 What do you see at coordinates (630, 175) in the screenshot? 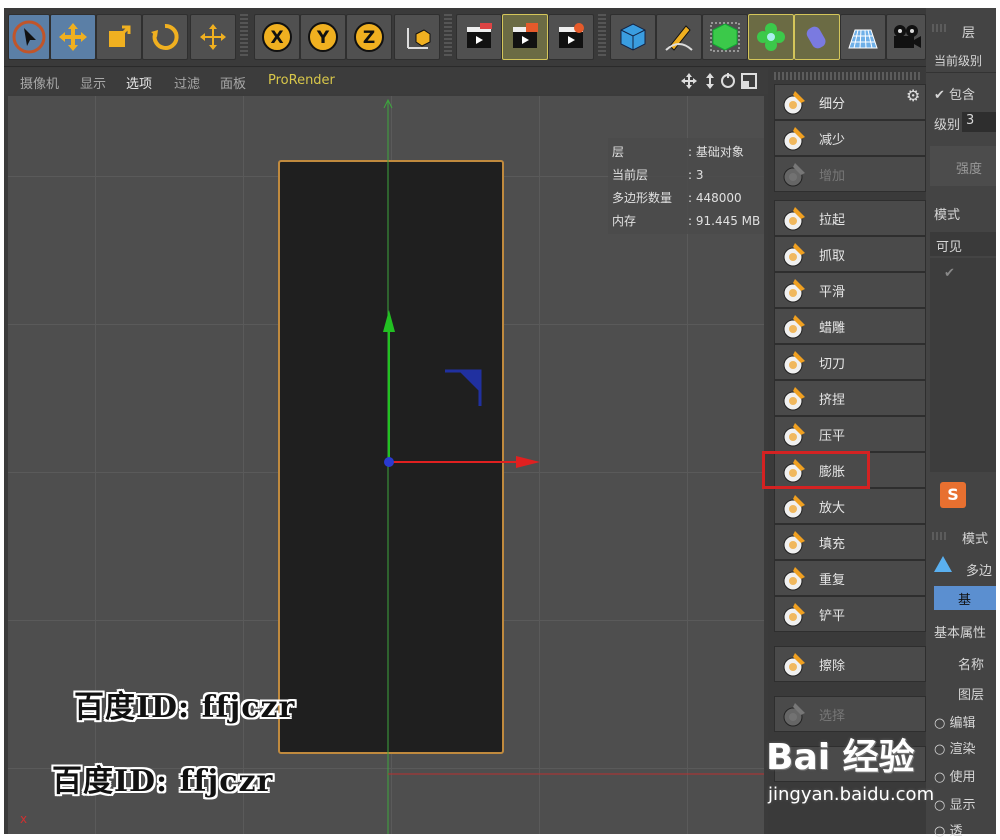
I see `info-current-layer-key: 当前层` at bounding box center [630, 175].